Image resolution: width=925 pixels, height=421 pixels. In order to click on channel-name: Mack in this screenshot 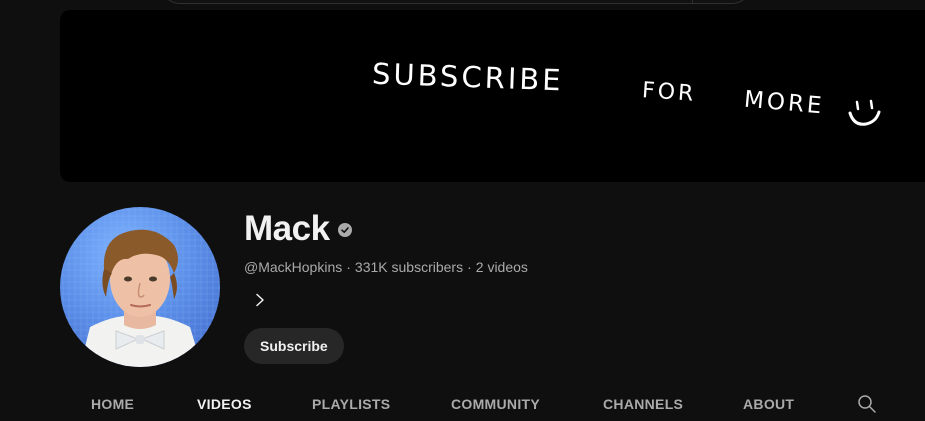, I will do `click(287, 228)`.